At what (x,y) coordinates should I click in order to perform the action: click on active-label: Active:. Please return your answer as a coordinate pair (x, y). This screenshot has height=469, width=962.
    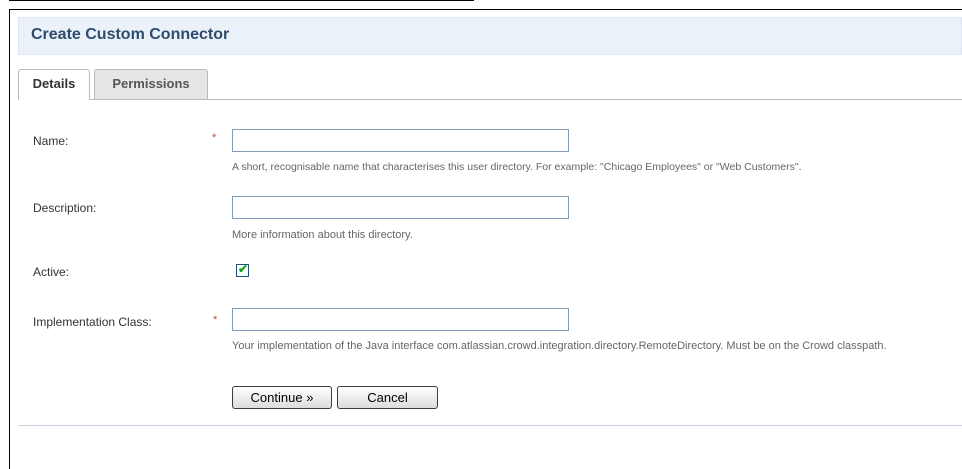
    Looking at the image, I should click on (51, 272).